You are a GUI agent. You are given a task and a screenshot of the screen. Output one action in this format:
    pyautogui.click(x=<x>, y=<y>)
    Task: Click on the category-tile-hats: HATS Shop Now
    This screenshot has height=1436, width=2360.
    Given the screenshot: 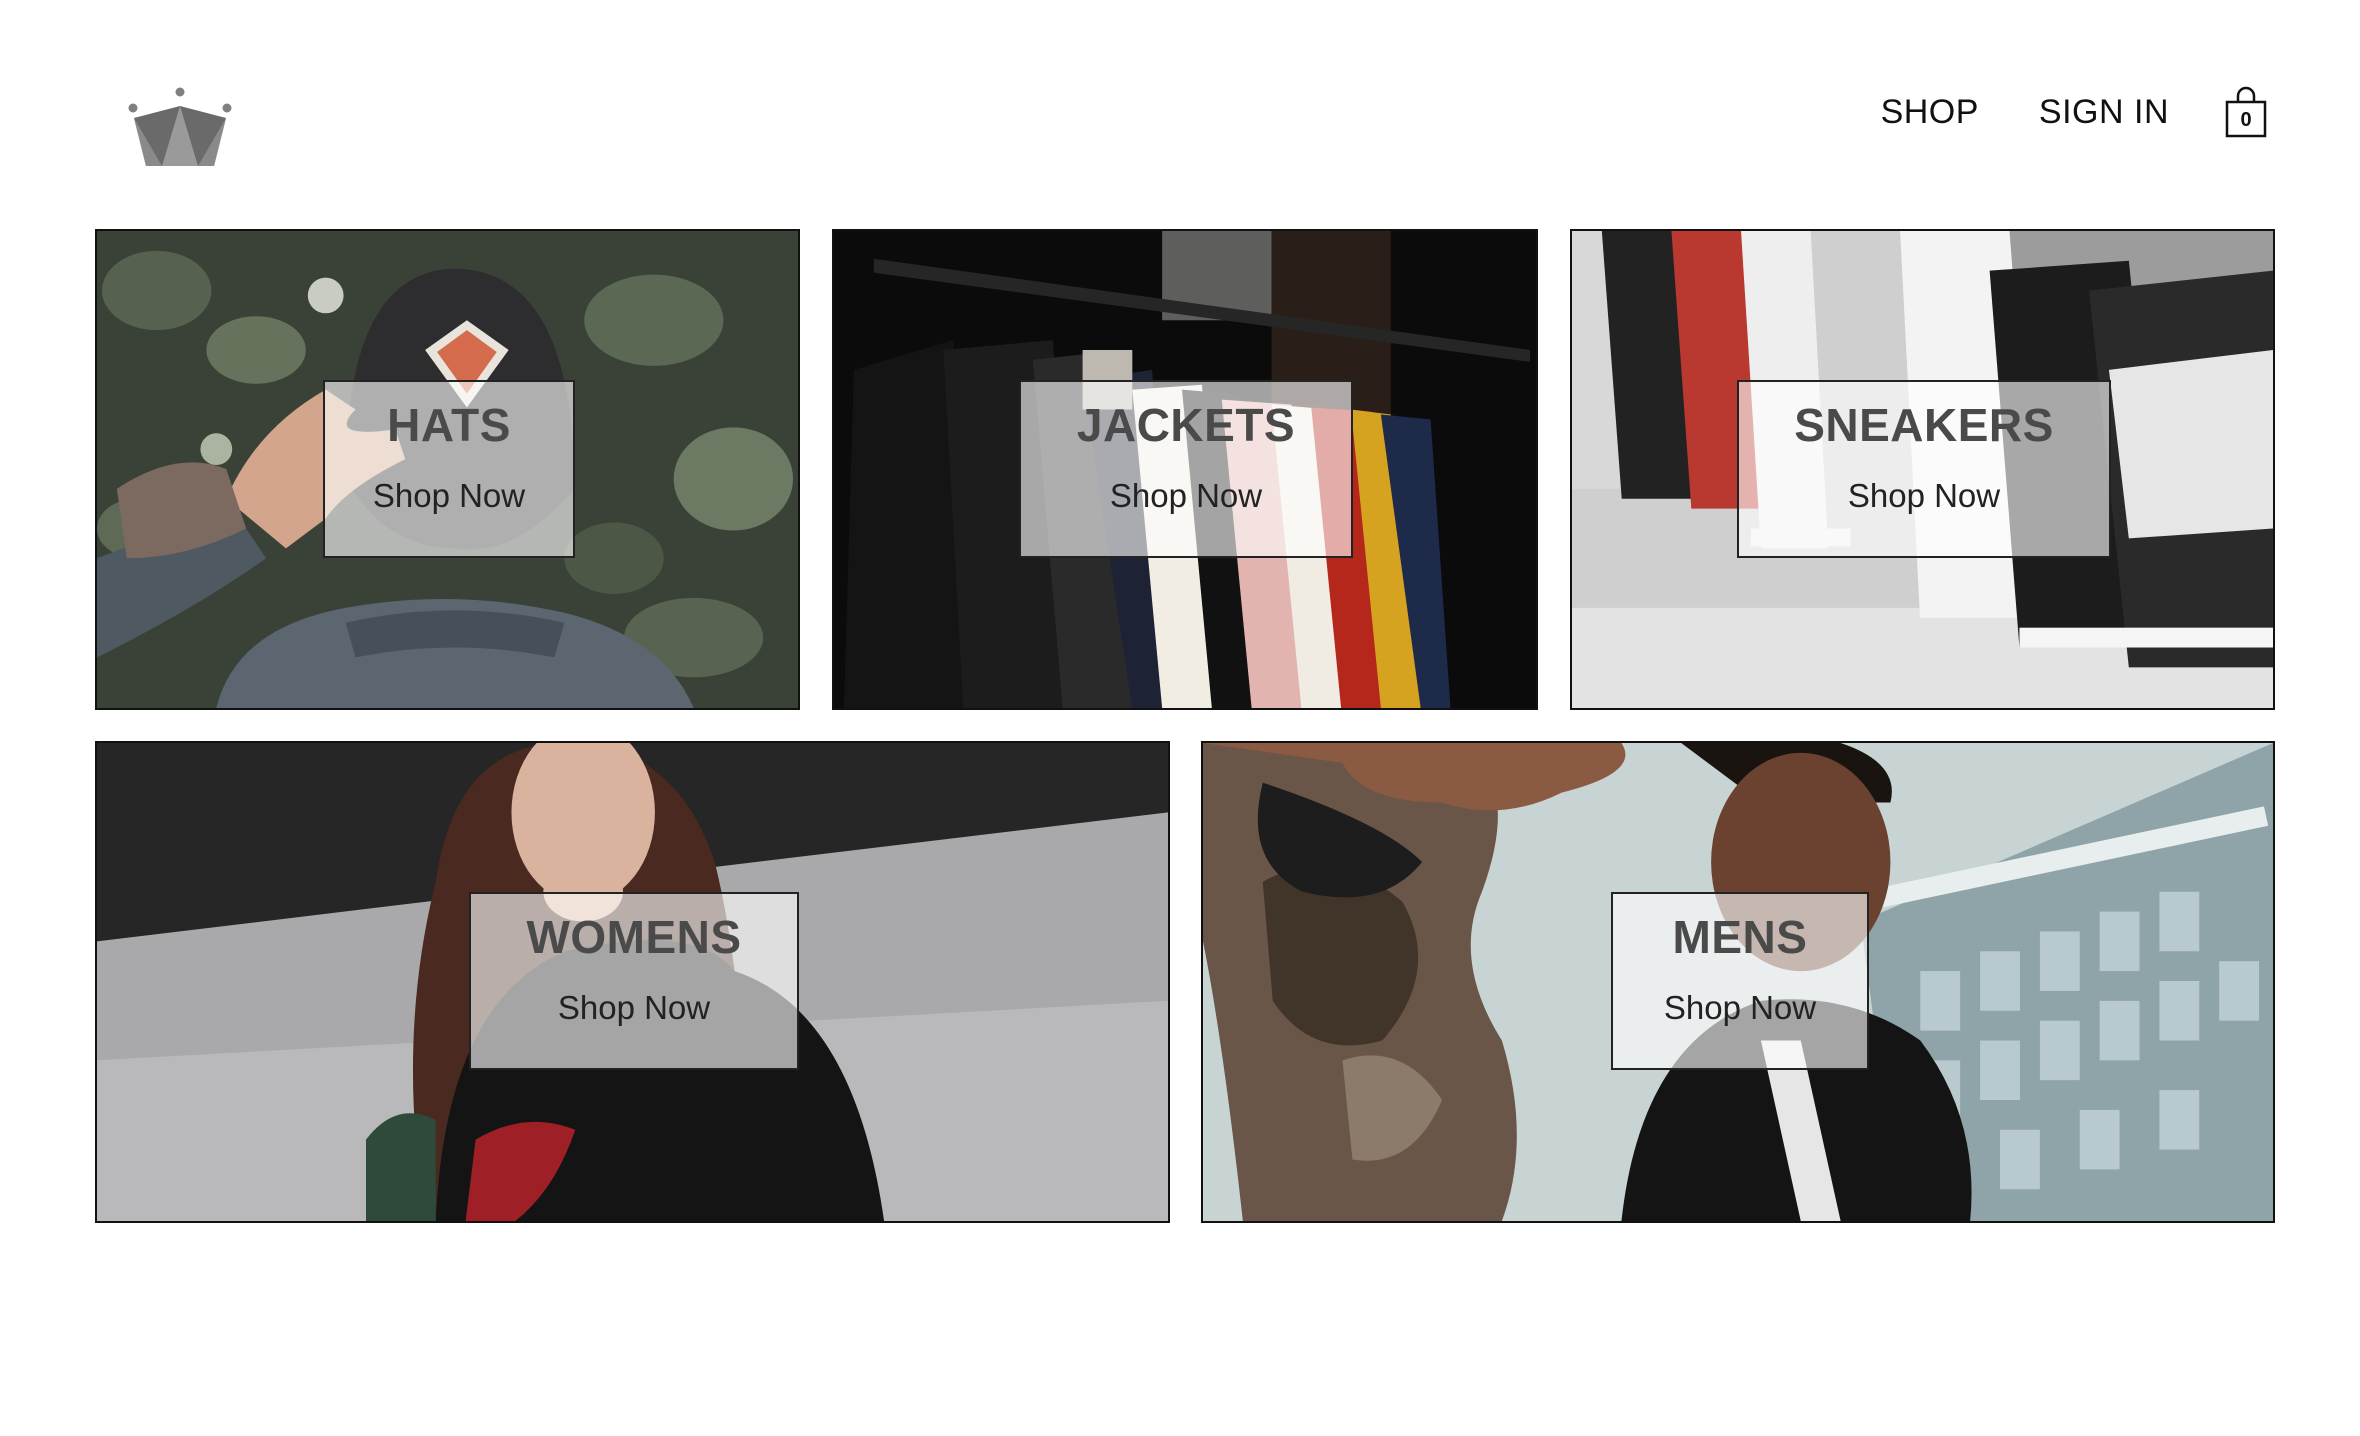 What is the action you would take?
    pyautogui.click(x=447, y=469)
    